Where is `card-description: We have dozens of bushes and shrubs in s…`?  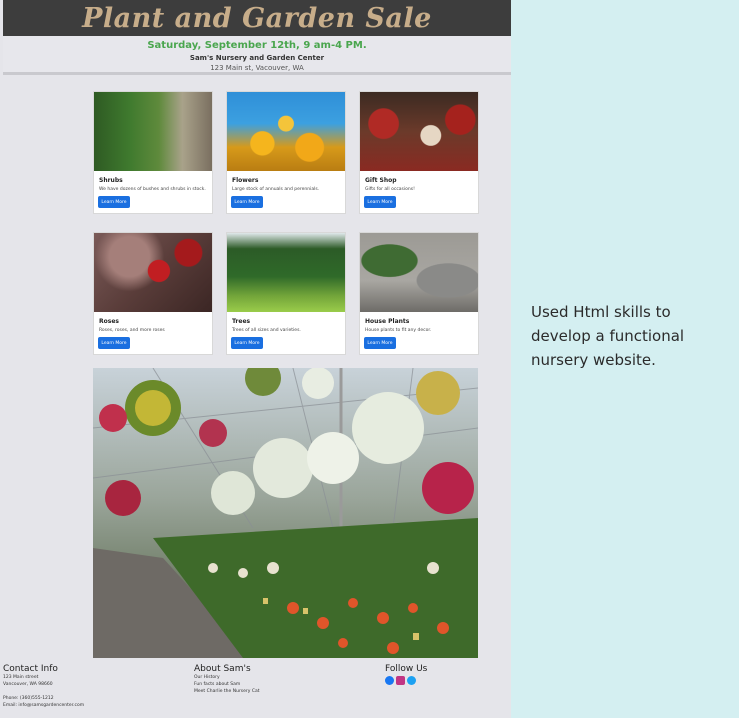
card-description: We have dozens of bushes and shrubs in s… is located at coordinates (152, 189).